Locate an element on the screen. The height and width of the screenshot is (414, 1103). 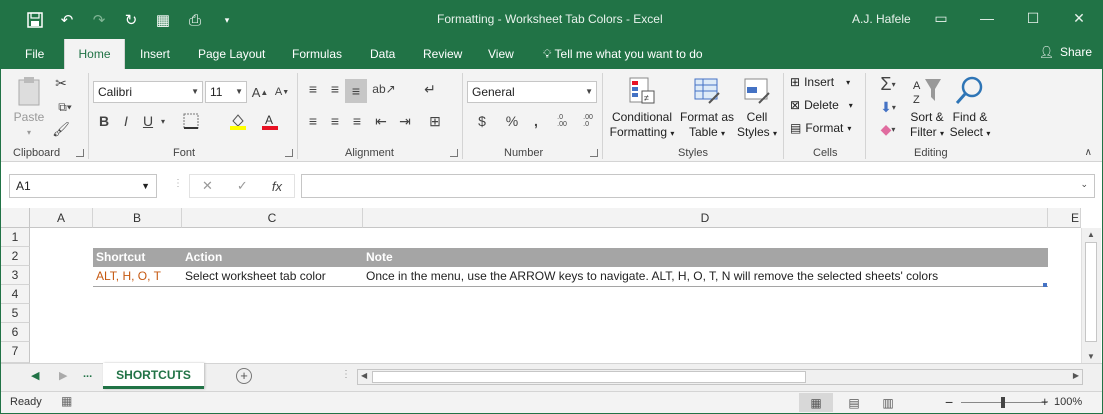
percent-button: % is located at coordinates (512, 121).